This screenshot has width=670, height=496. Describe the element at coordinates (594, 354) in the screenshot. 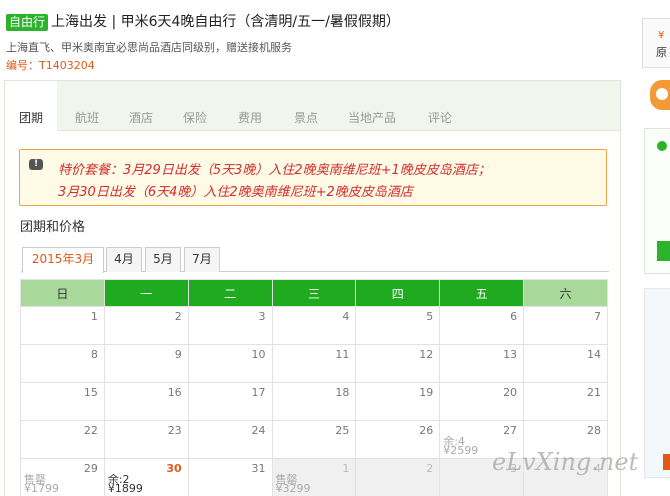

I see `day-number: 14` at that location.